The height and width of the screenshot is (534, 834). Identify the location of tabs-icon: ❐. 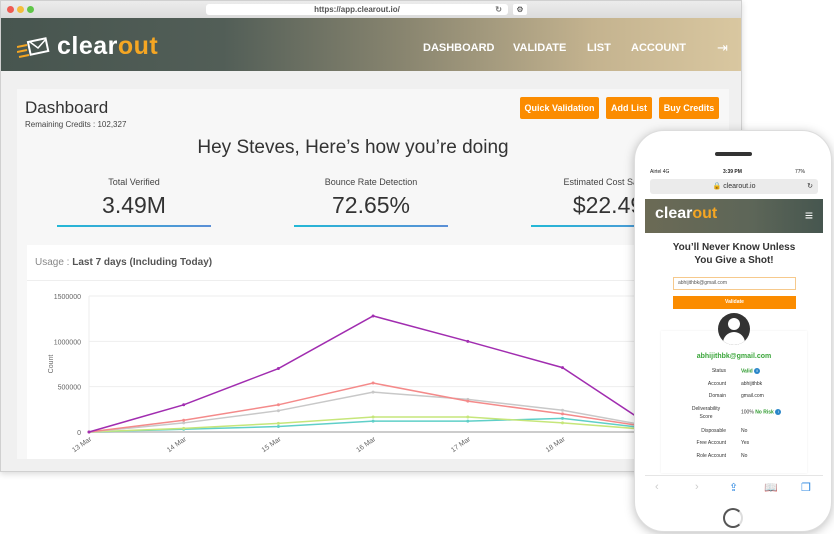
(806, 487).